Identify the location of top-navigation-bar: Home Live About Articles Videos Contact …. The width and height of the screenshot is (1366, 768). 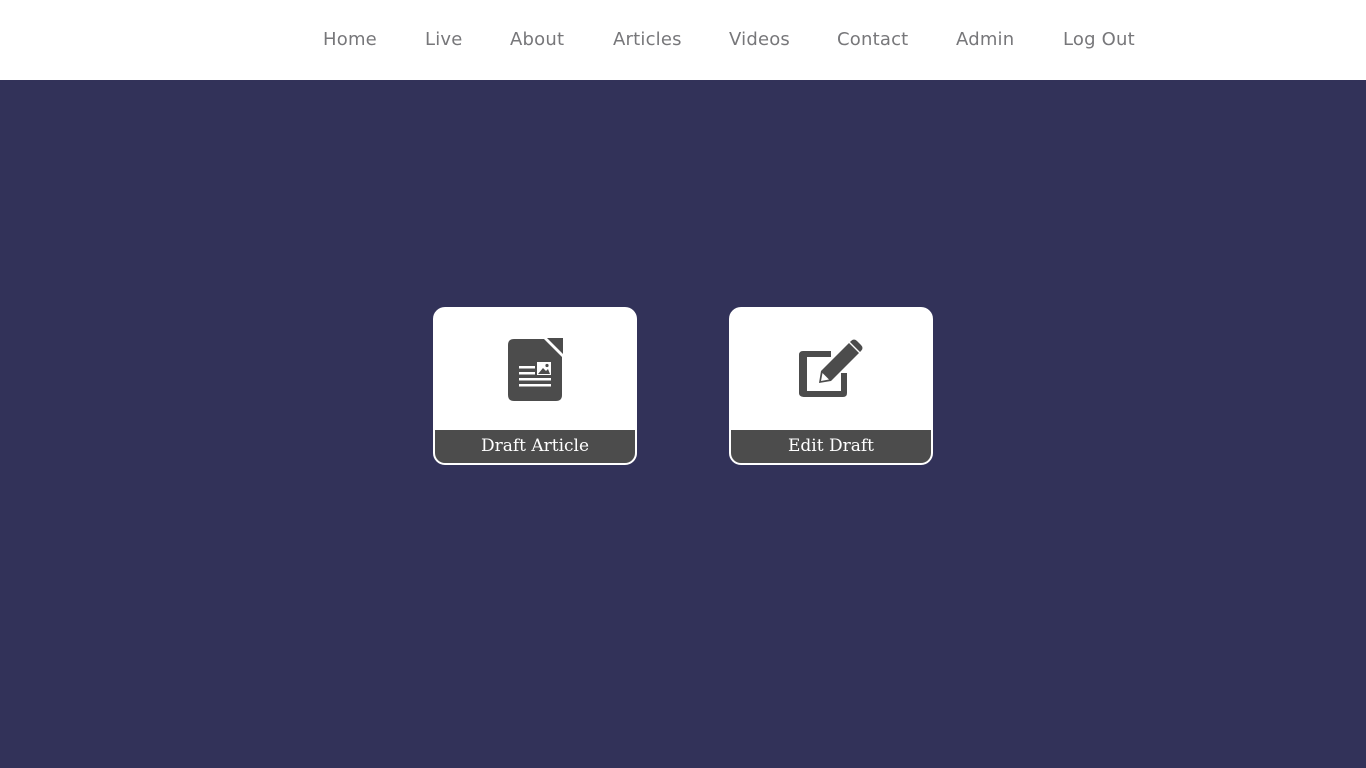
(683, 40).